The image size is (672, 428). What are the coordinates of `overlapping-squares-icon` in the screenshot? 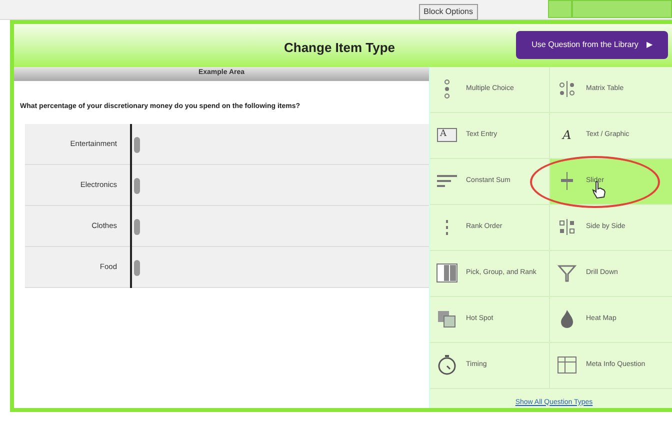 It's located at (447, 319).